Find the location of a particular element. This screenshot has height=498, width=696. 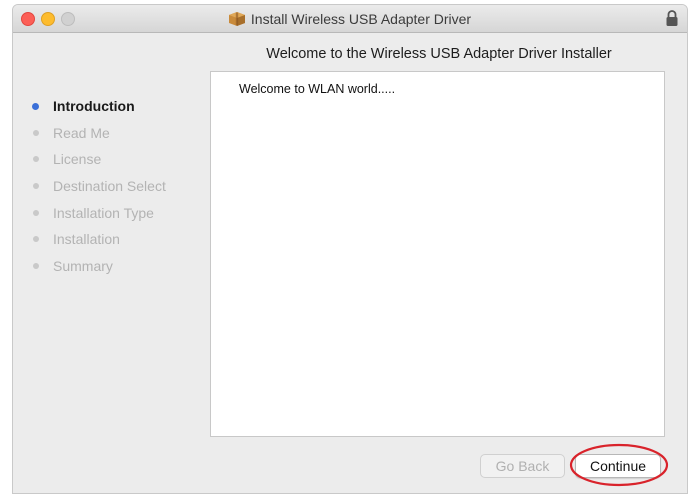

step-label: Summary is located at coordinates (83, 265).